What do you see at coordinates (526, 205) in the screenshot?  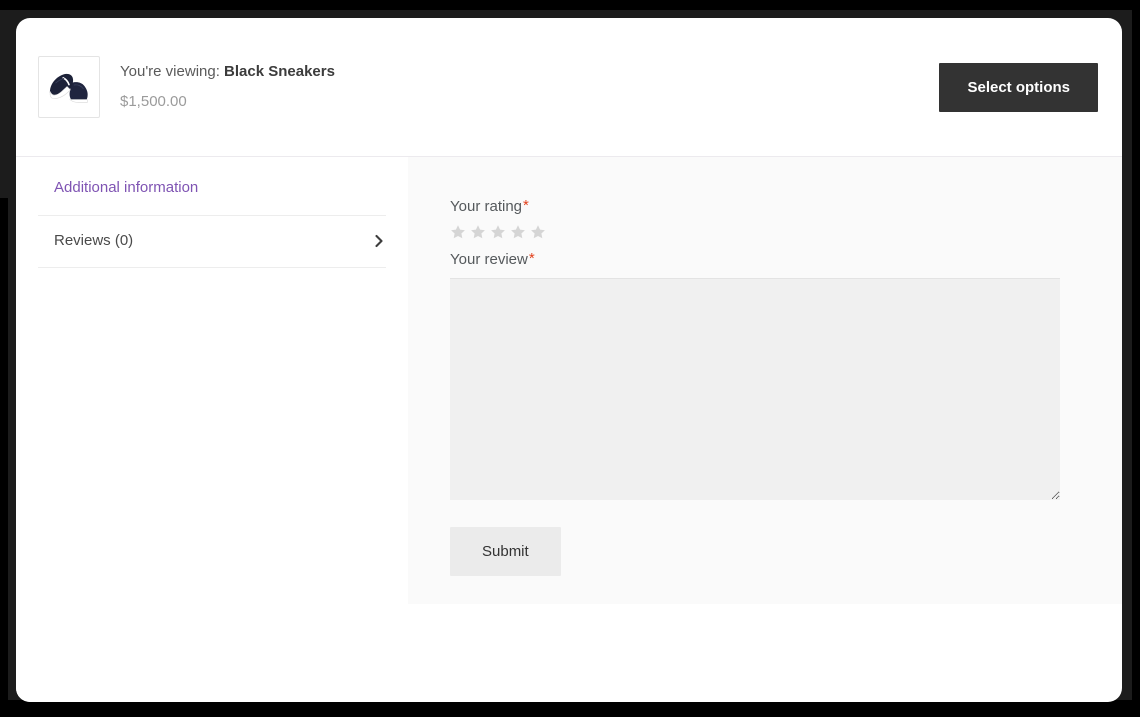 I see `rating-required-mark: *` at bounding box center [526, 205].